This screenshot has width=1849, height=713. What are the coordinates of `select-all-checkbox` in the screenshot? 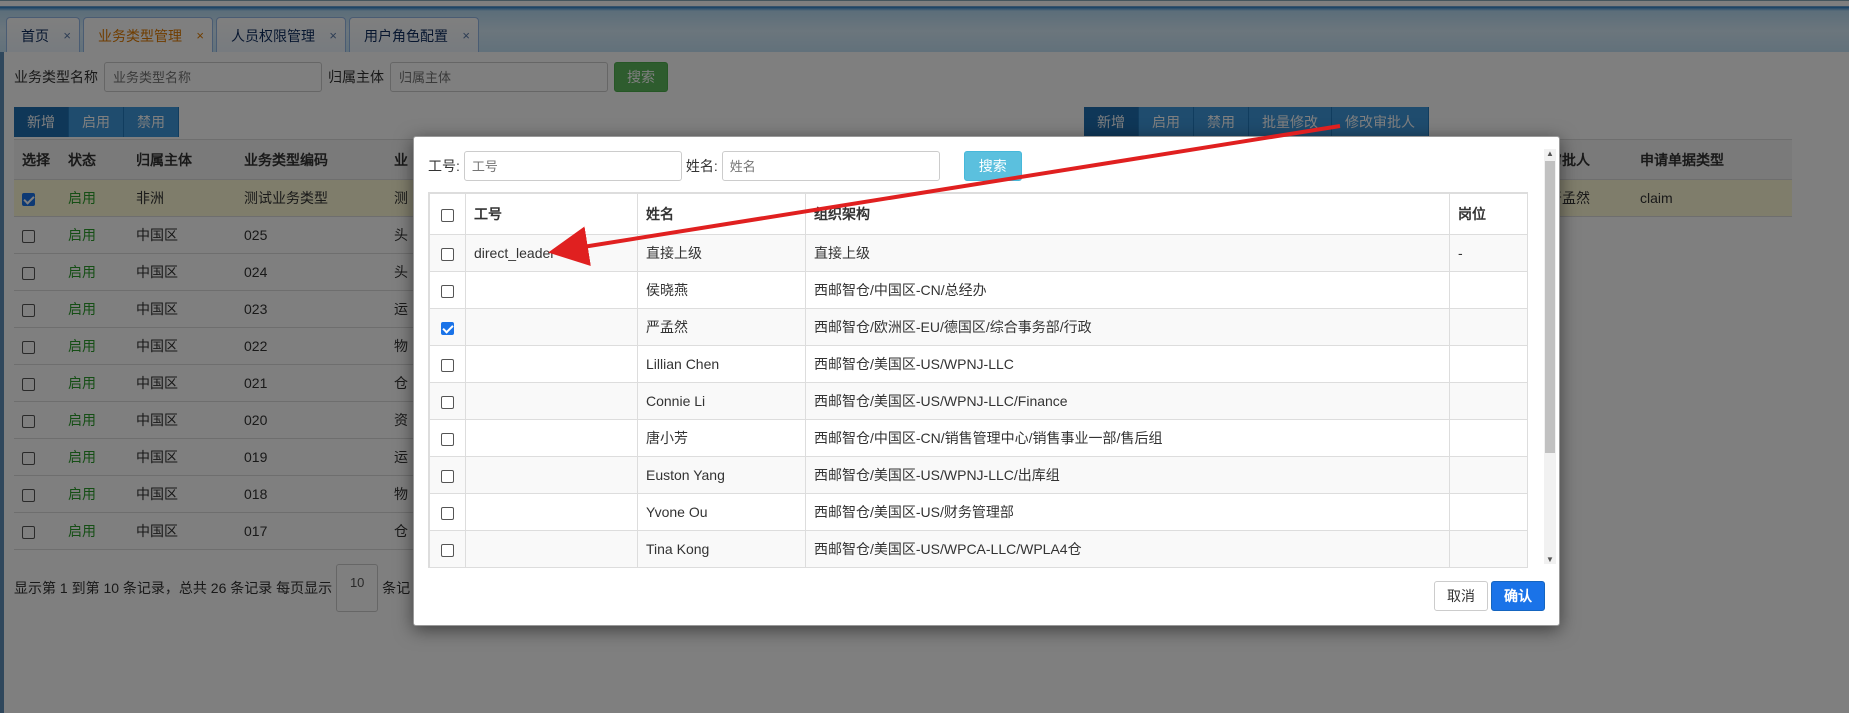 It's located at (447, 215).